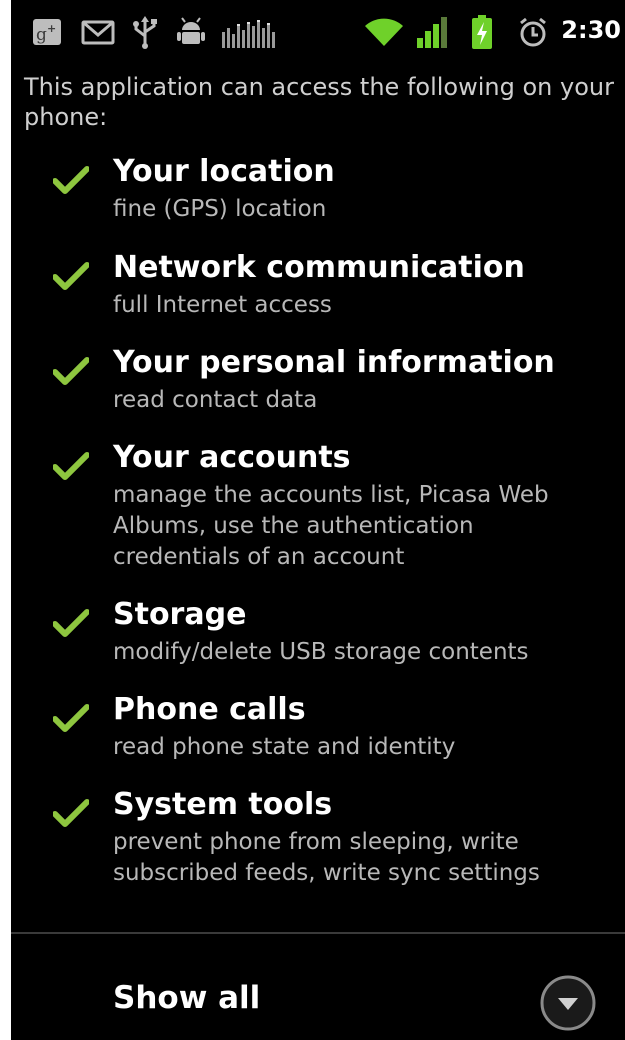 The width and height of the screenshot is (625, 1040). Describe the element at coordinates (223, 804) in the screenshot. I see `permission-title: System tools` at that location.